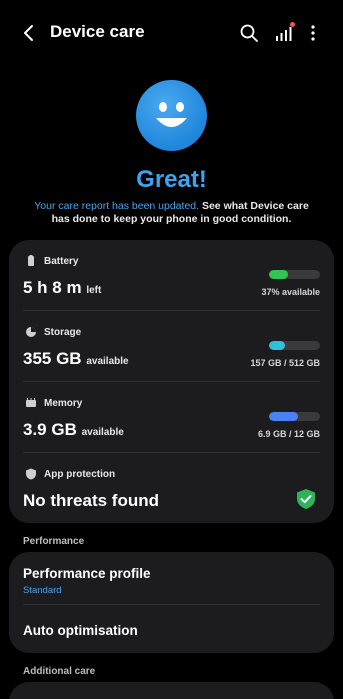 This screenshot has height=699, width=343. I want to click on smiley-face-icon, so click(171, 115).